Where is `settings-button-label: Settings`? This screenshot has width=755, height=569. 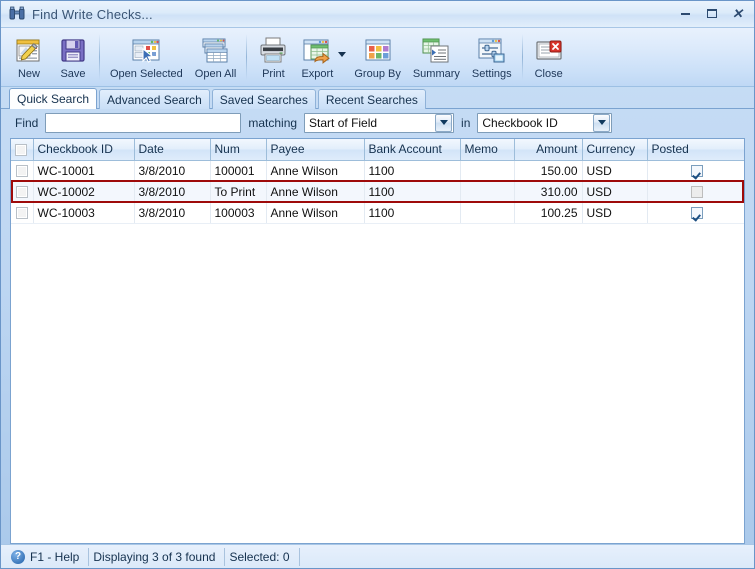
settings-button-label: Settings is located at coordinates (491, 74).